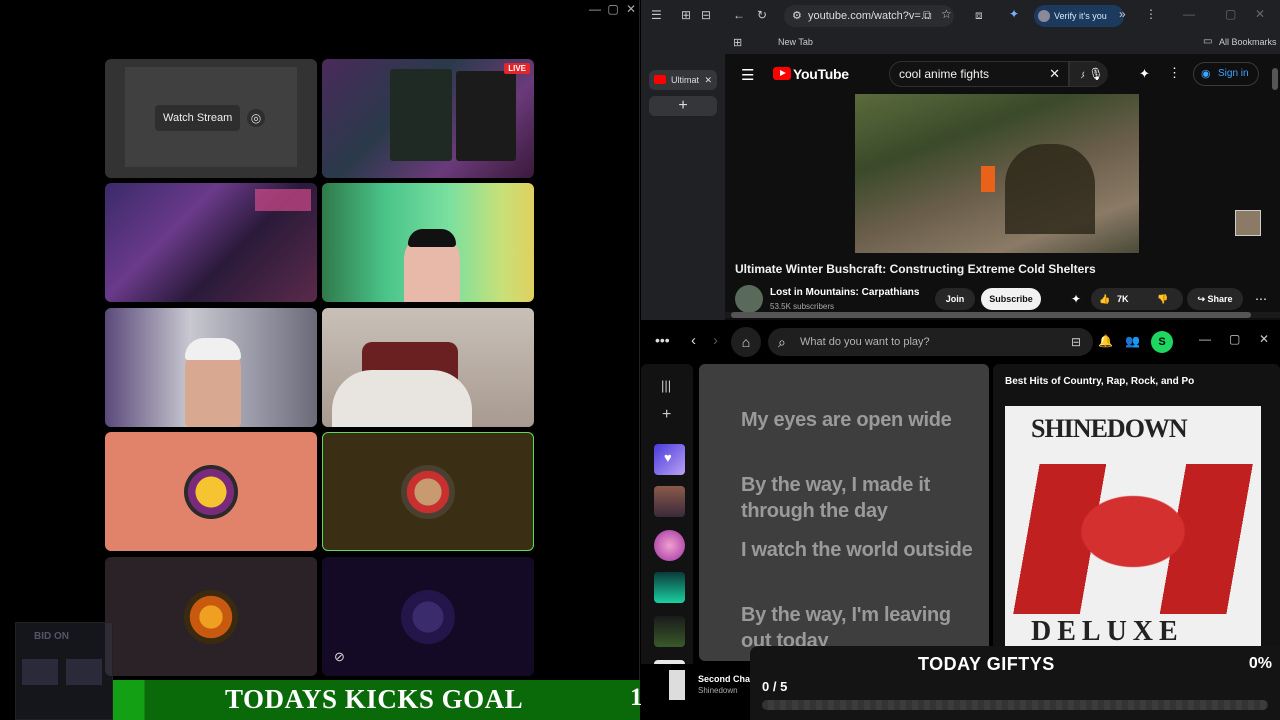  What do you see at coordinates (517, 68) in the screenshot?
I see `live-badge: LIVE` at bounding box center [517, 68].